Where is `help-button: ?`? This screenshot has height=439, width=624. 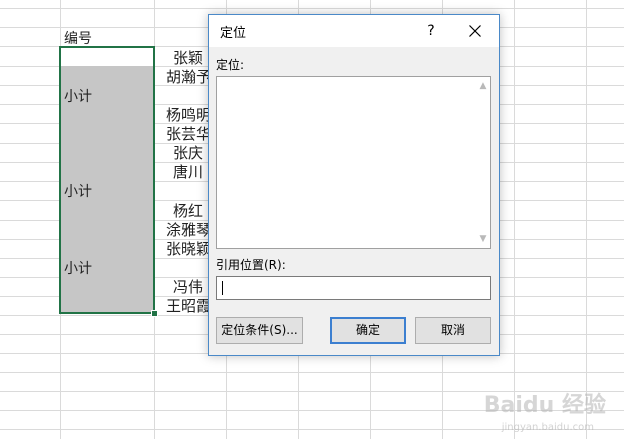 help-button: ? is located at coordinates (431, 31).